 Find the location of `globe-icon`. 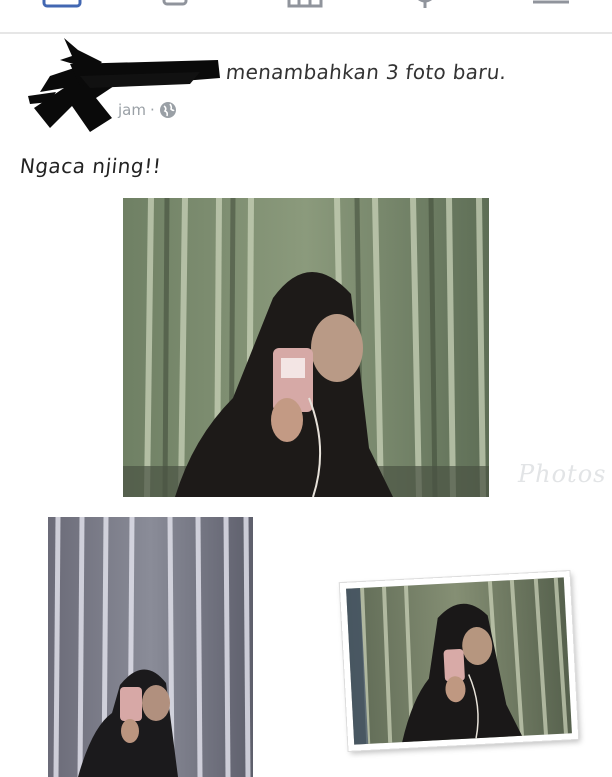

globe-icon is located at coordinates (168, 110).